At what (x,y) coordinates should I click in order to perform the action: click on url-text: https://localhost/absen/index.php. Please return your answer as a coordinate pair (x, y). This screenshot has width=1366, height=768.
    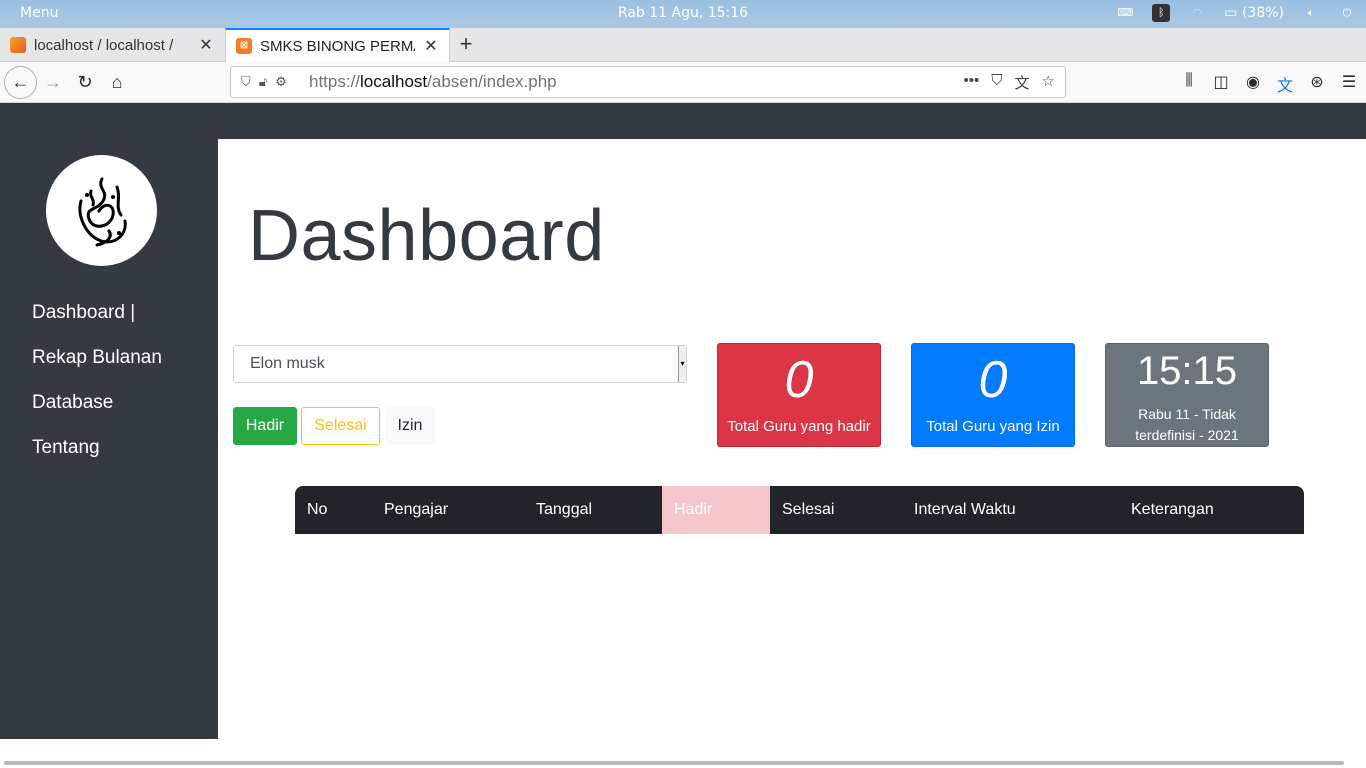
    Looking at the image, I should click on (636, 82).